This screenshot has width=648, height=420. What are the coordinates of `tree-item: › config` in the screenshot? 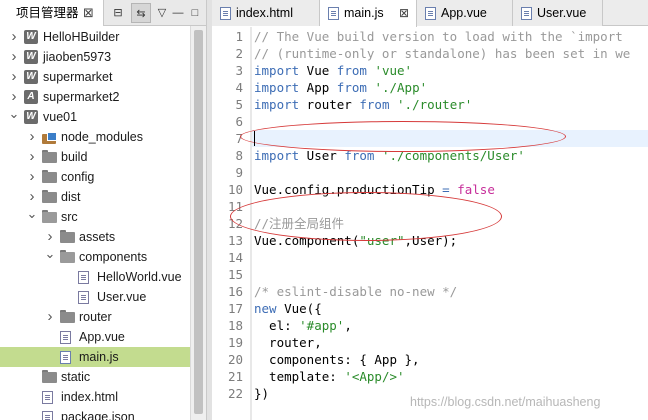 It's located at (95, 177).